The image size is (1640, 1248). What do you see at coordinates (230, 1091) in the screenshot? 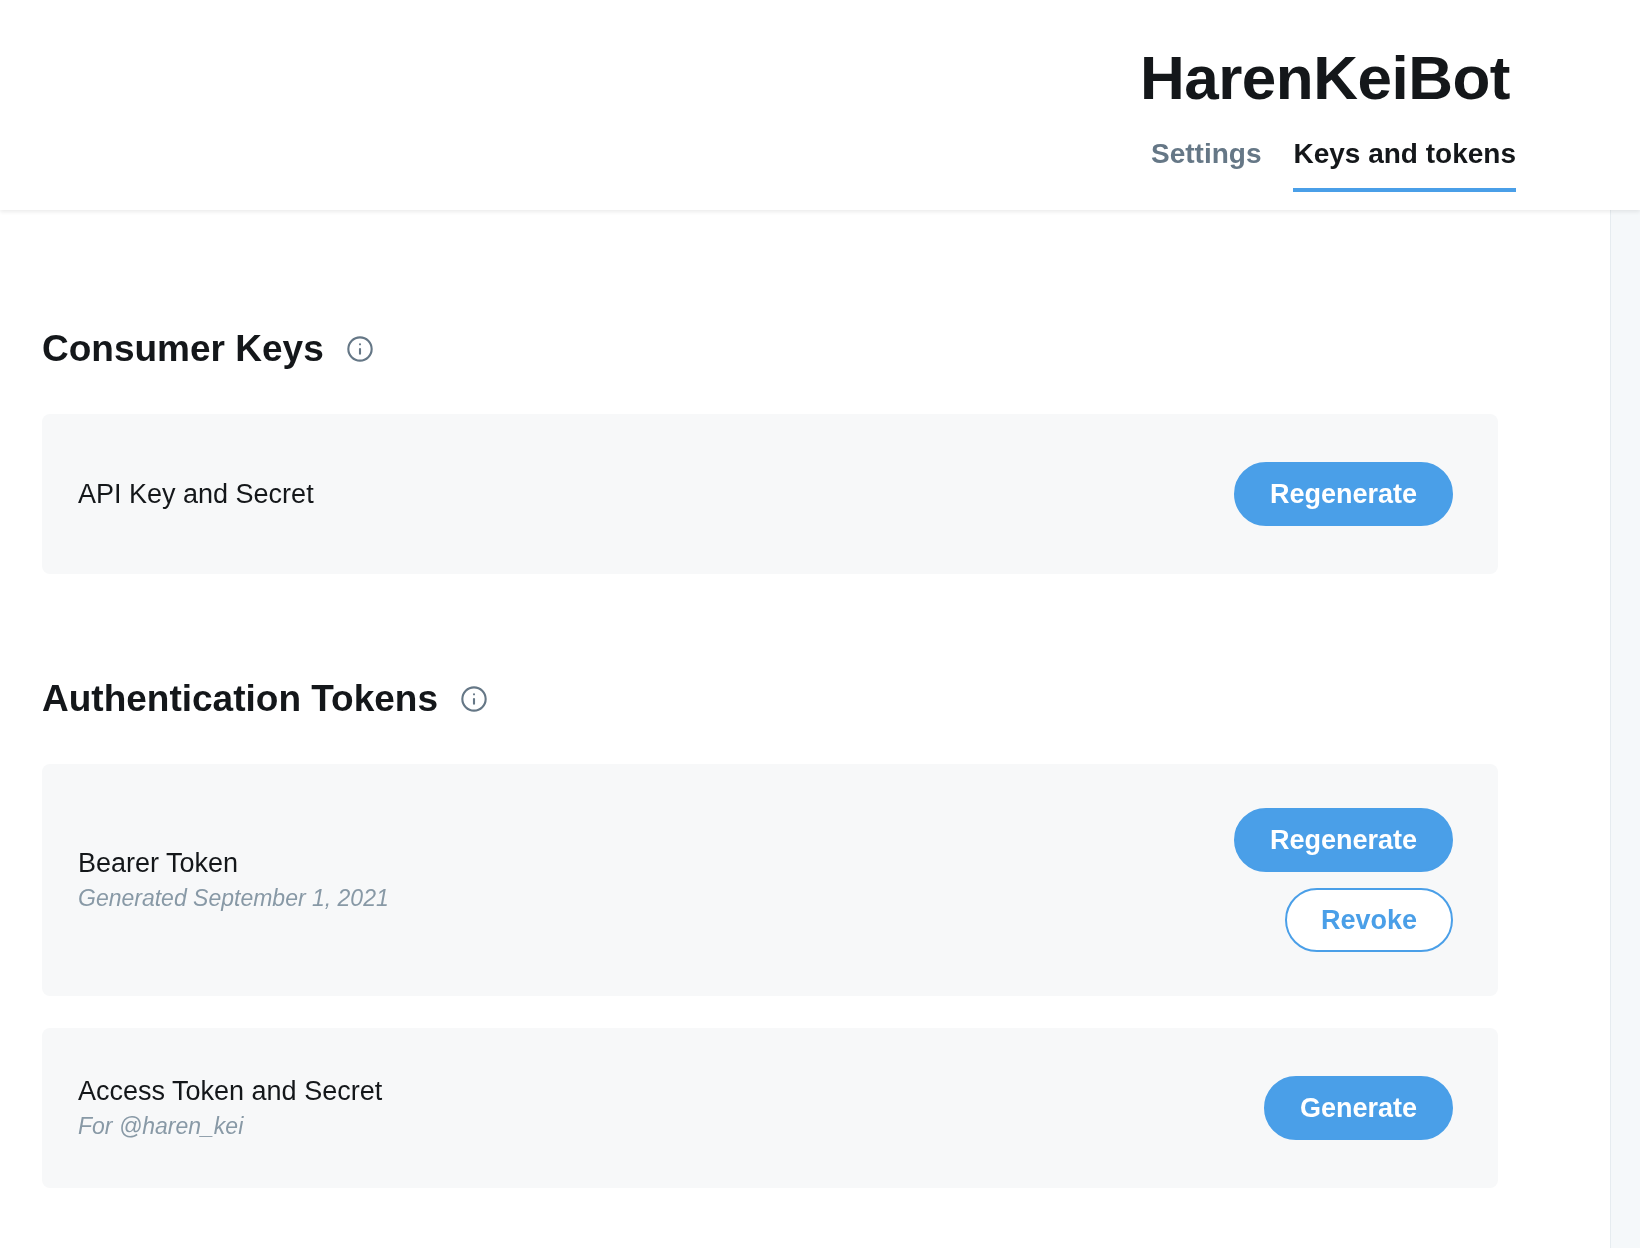
I see `card-label: Access Token and Secret` at bounding box center [230, 1091].